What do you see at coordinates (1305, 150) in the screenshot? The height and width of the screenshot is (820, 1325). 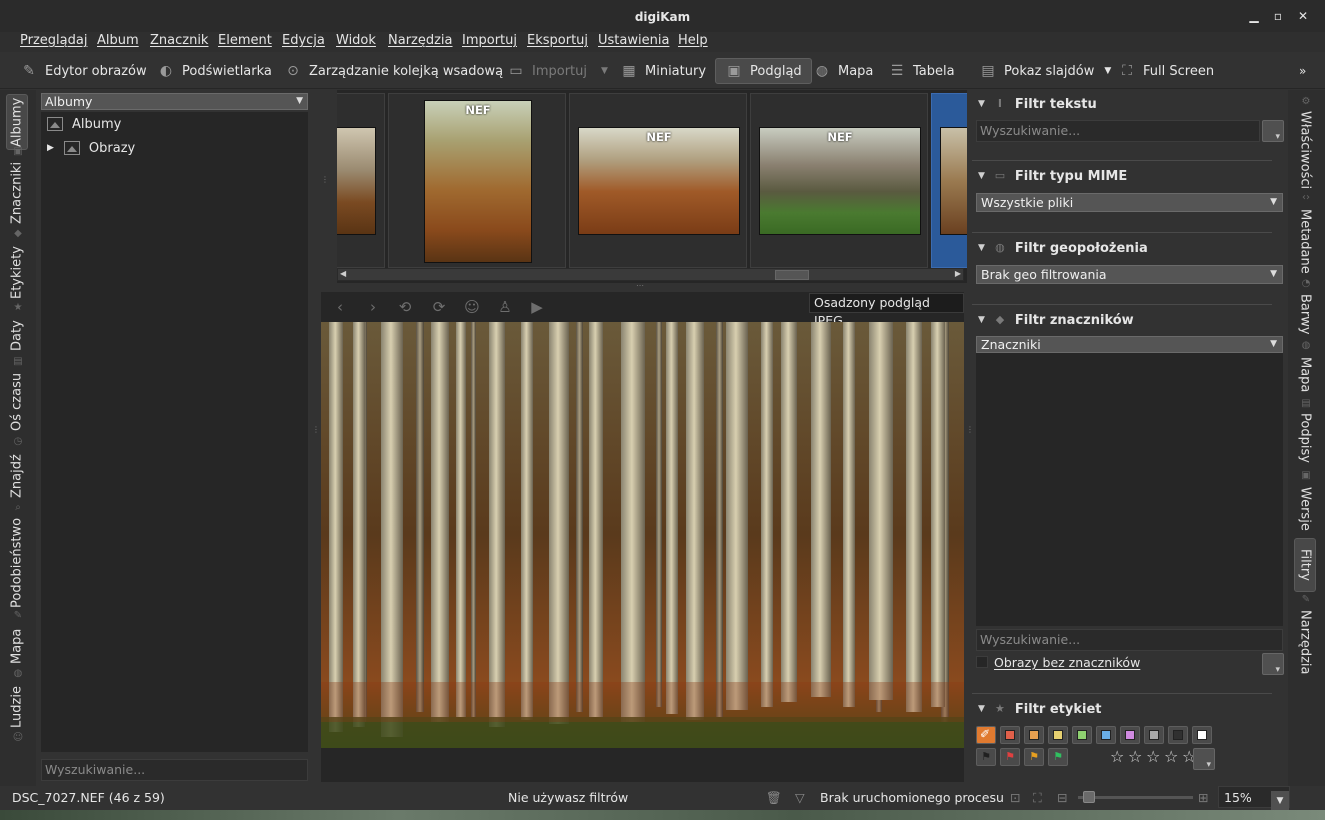 I see `tab-properties: Właściwości` at bounding box center [1305, 150].